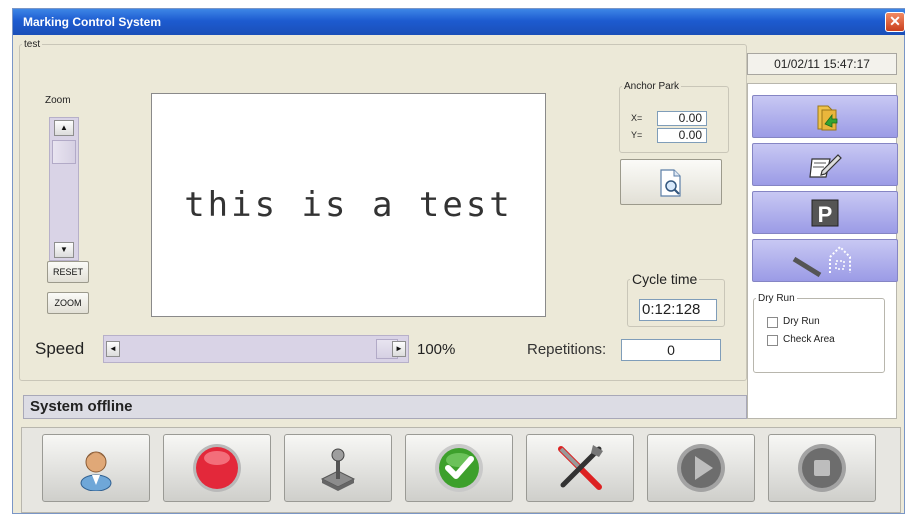  I want to click on zoom-label: Zoom, so click(58, 100).